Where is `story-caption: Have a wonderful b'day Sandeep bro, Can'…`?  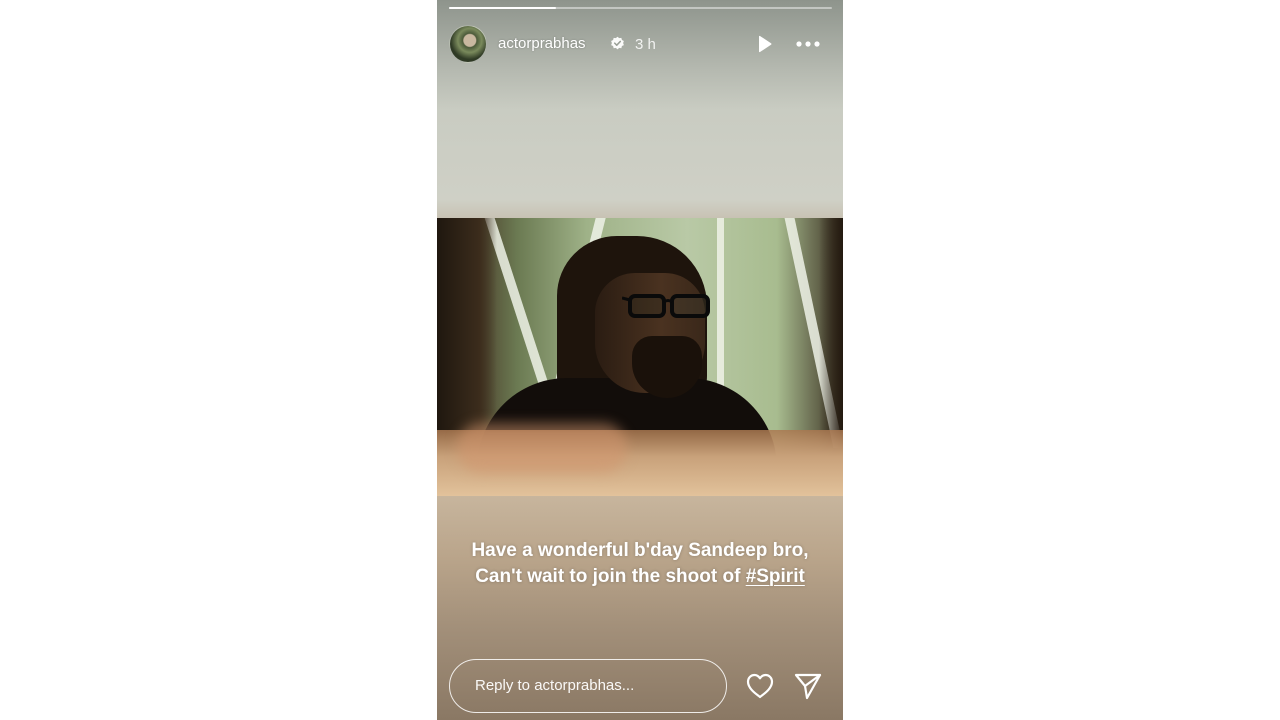 story-caption: Have a wonderful b'day Sandeep bro, Can'… is located at coordinates (640, 564).